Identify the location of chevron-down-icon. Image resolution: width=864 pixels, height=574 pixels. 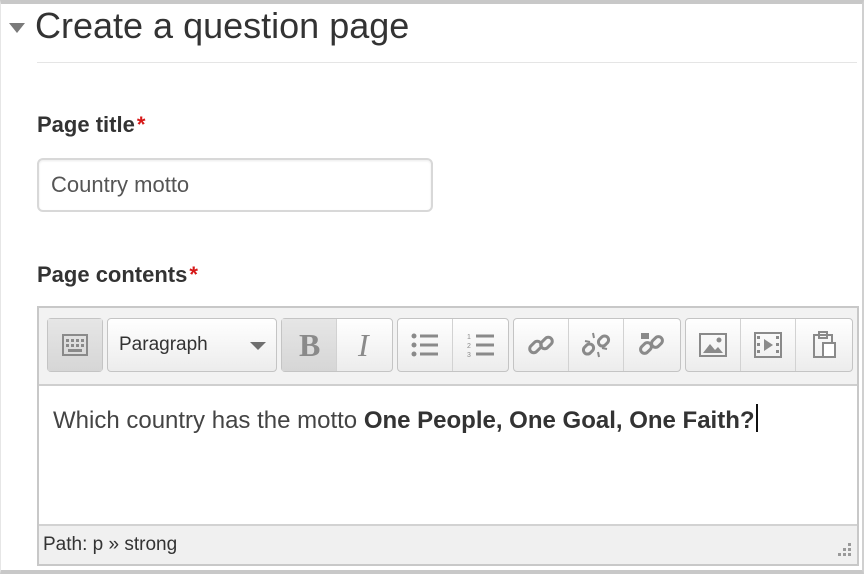
(258, 346).